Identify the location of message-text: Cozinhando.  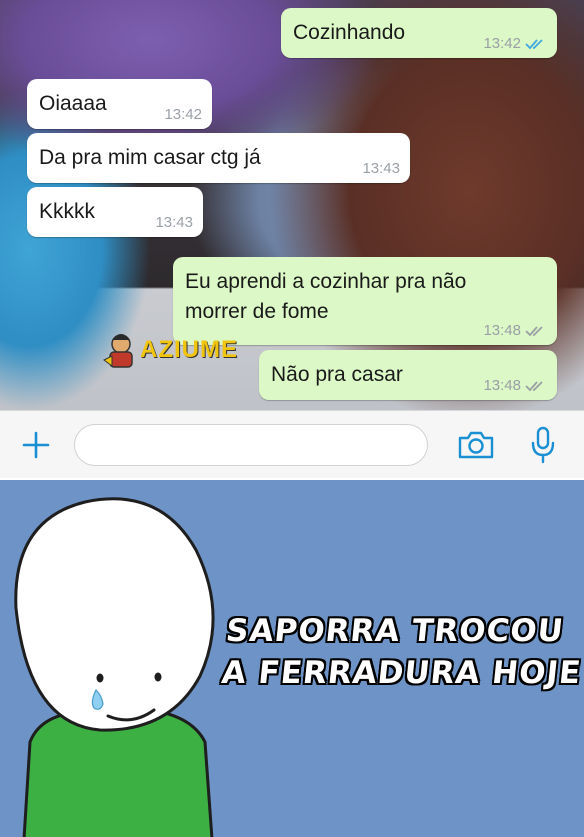
(349, 32).